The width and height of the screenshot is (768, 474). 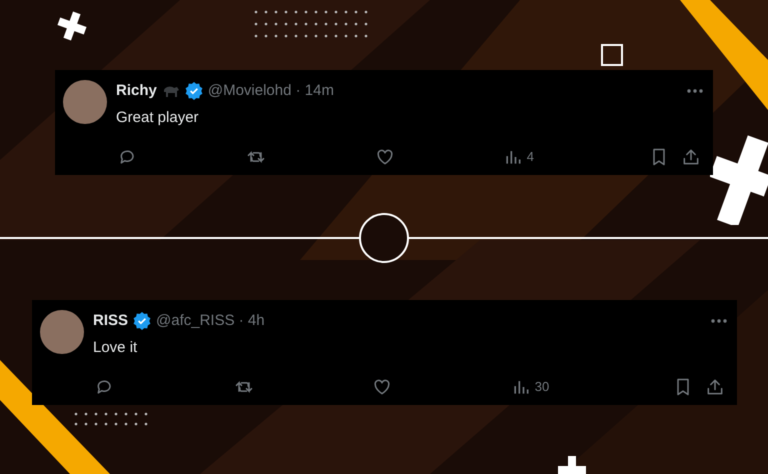 I want to click on display-name: RISS, so click(x=110, y=321).